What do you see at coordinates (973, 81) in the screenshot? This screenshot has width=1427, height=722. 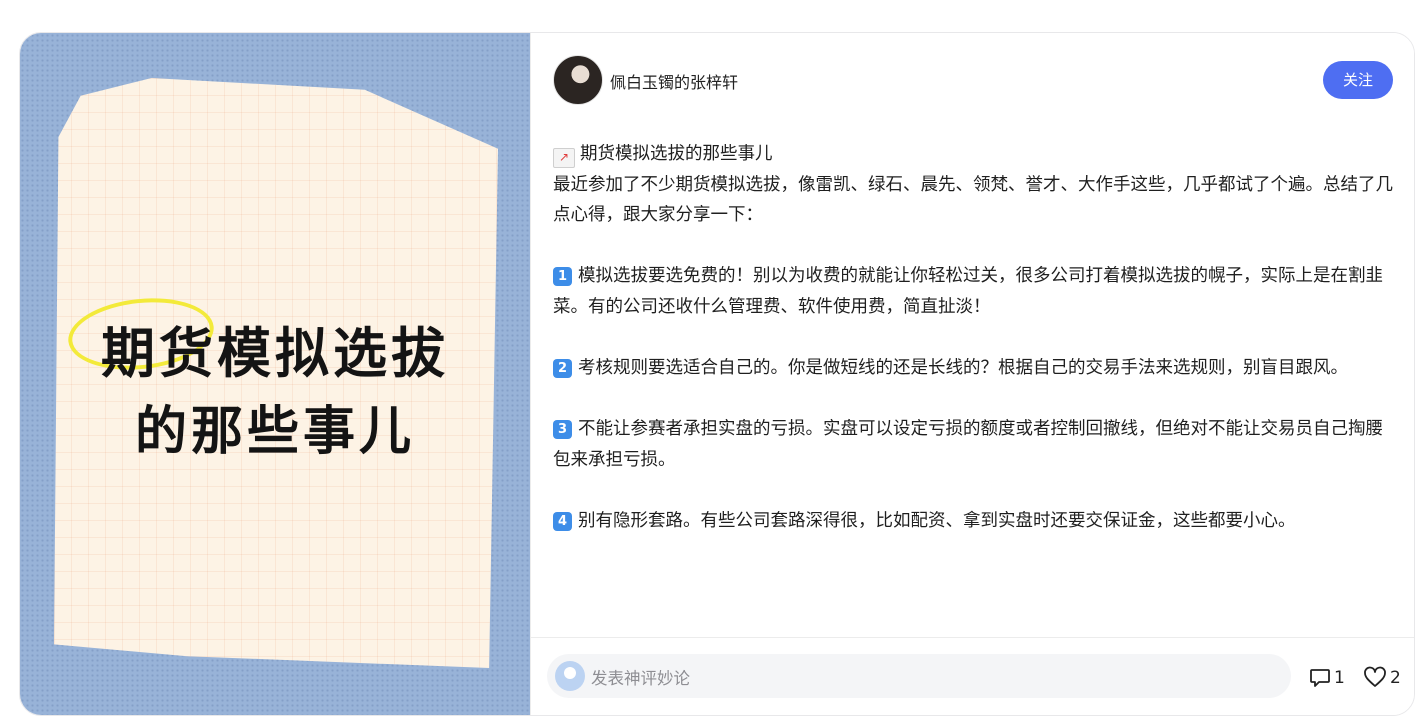 I see `post-header: 佩白玉镯的张梓轩 关注` at bounding box center [973, 81].